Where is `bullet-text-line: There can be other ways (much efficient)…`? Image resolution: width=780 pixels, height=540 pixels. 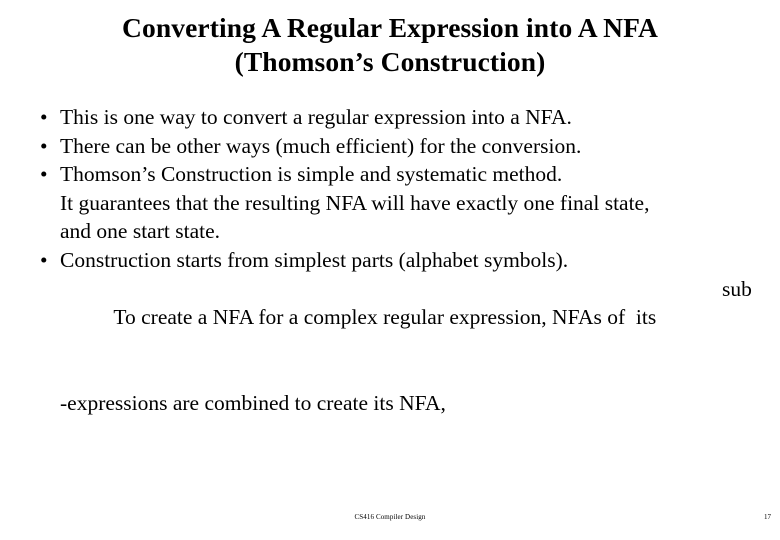 bullet-text-line: There can be other ways (much efficient)… is located at coordinates (321, 145).